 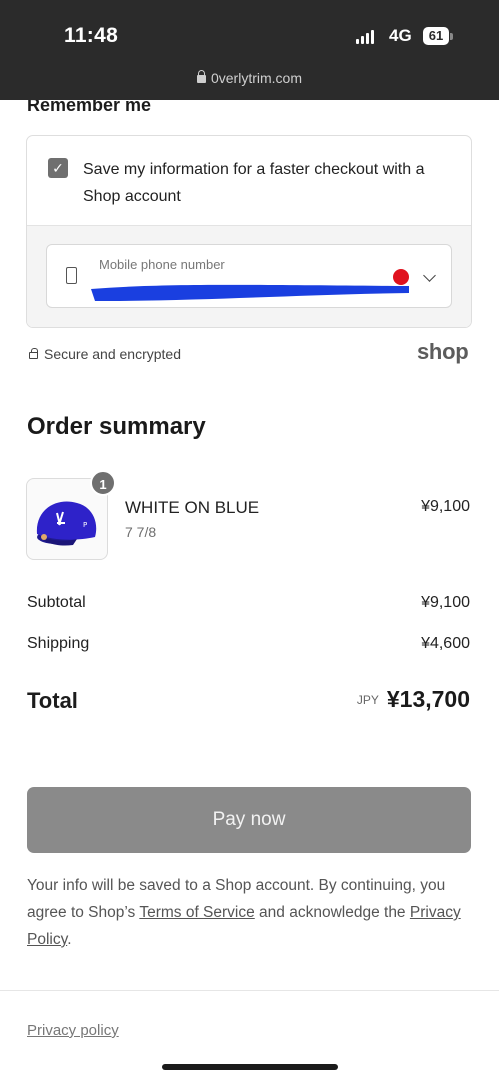 I want to click on total-amount: JPY ¥13,700, so click(x=360, y=699).